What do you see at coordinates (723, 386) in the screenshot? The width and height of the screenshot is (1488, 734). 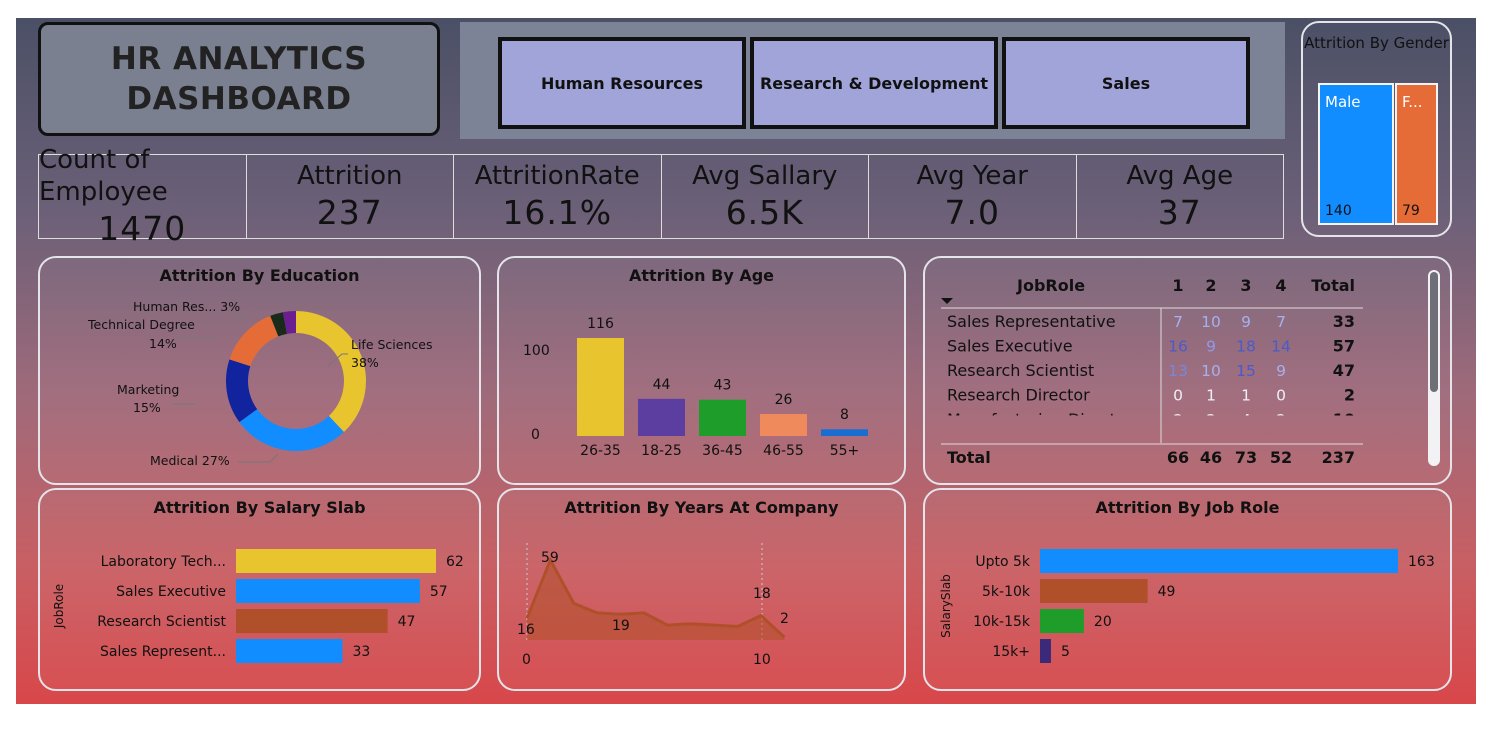 I see `age-bar-value-label: 43` at bounding box center [723, 386].